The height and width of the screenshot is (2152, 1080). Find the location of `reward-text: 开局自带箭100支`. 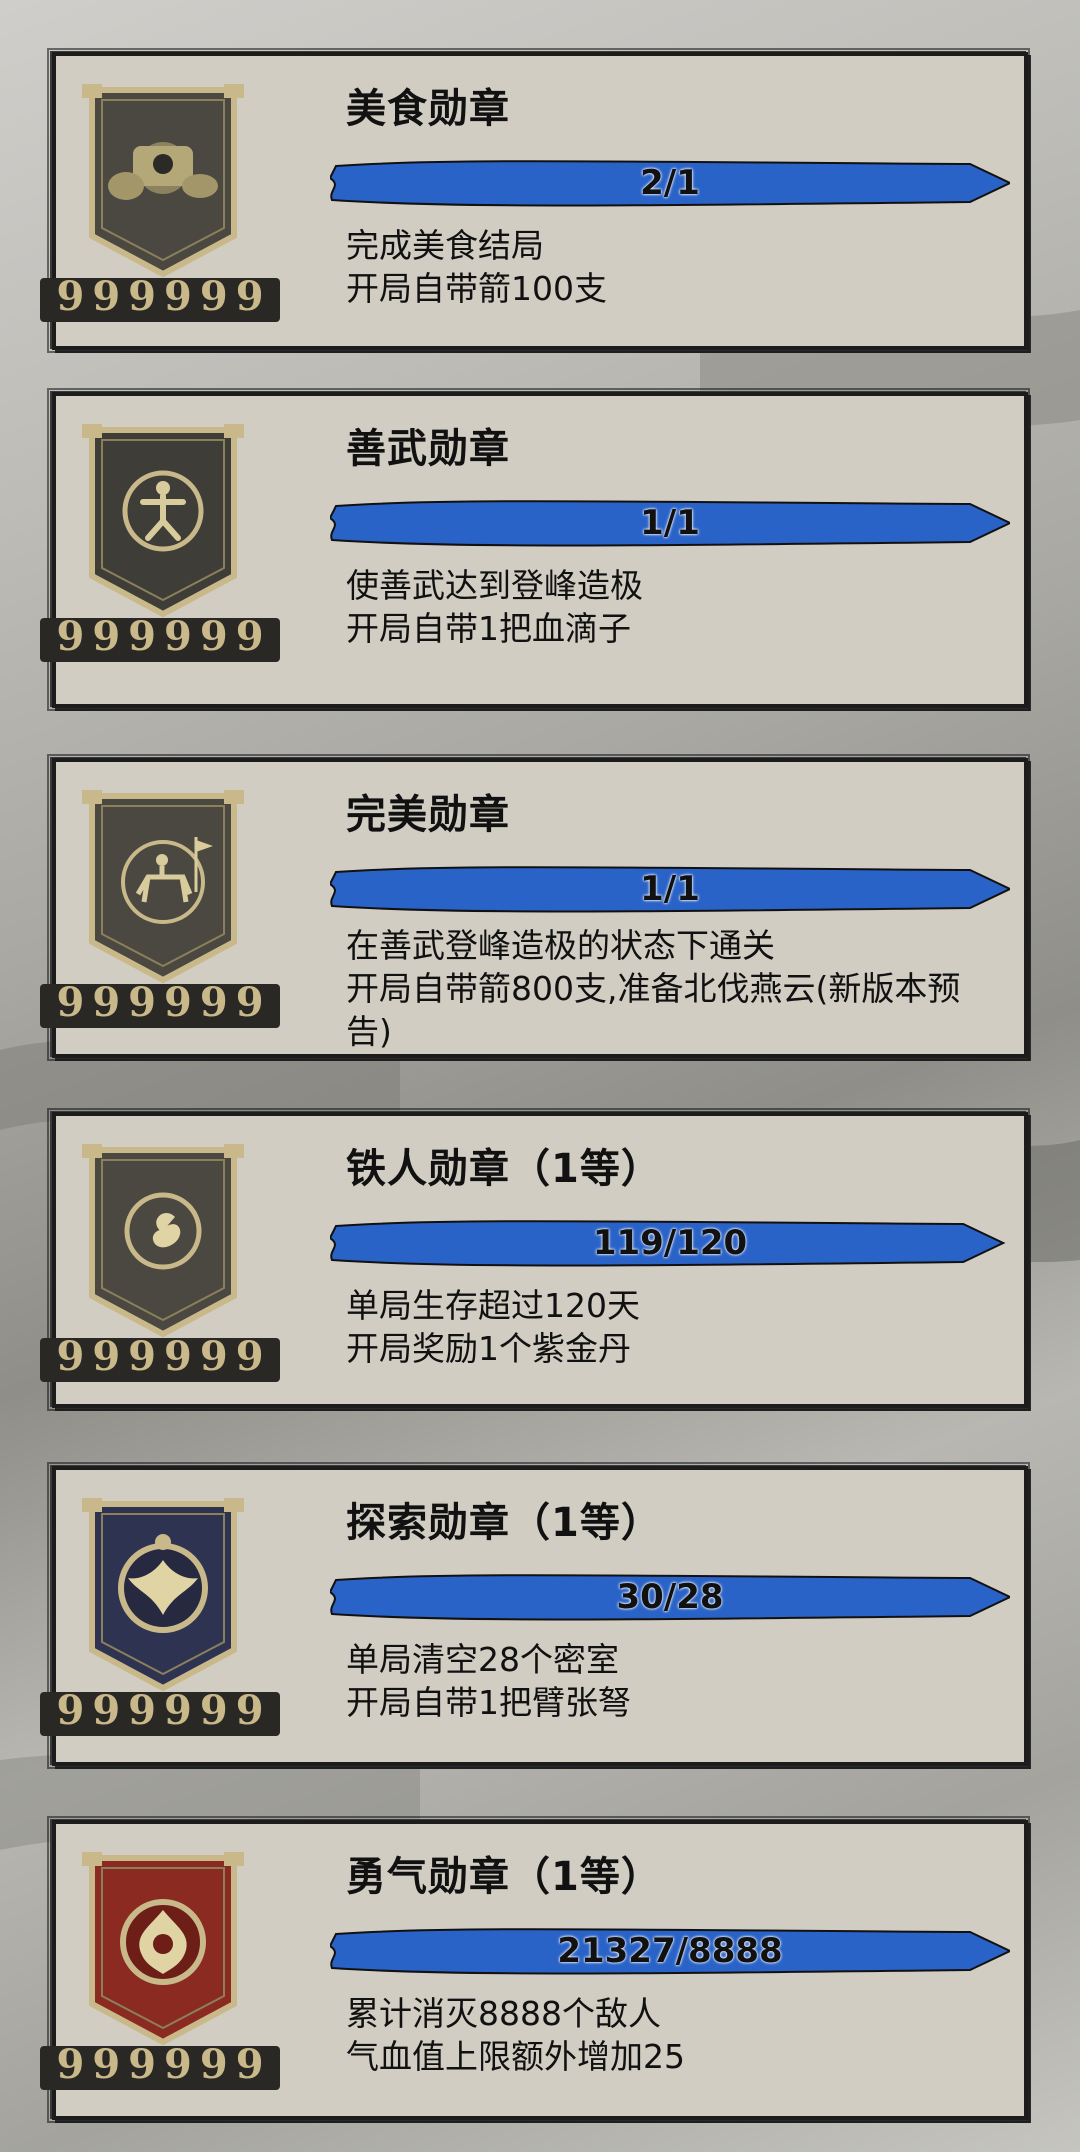

reward-text: 开局自带箭100支 is located at coordinates (476, 288).